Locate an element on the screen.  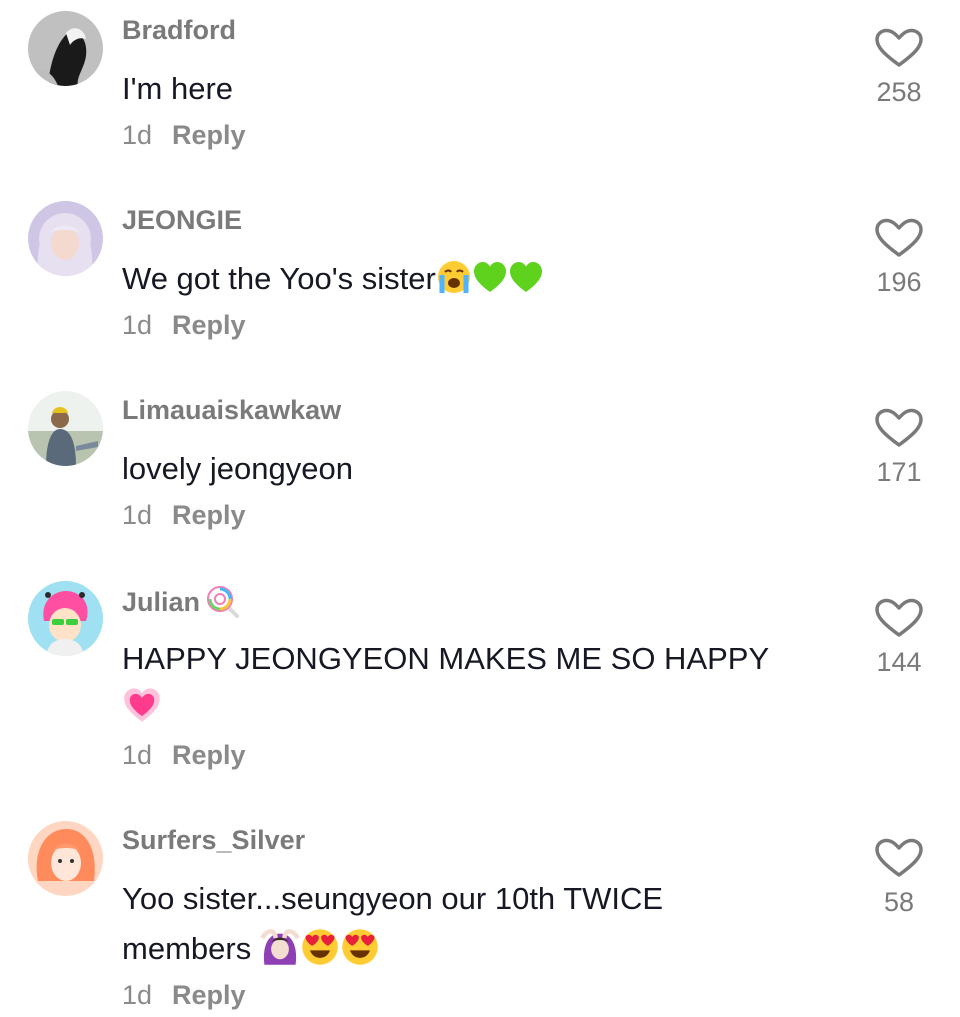
loudly-crying-face-icon is located at coordinates (453, 277).